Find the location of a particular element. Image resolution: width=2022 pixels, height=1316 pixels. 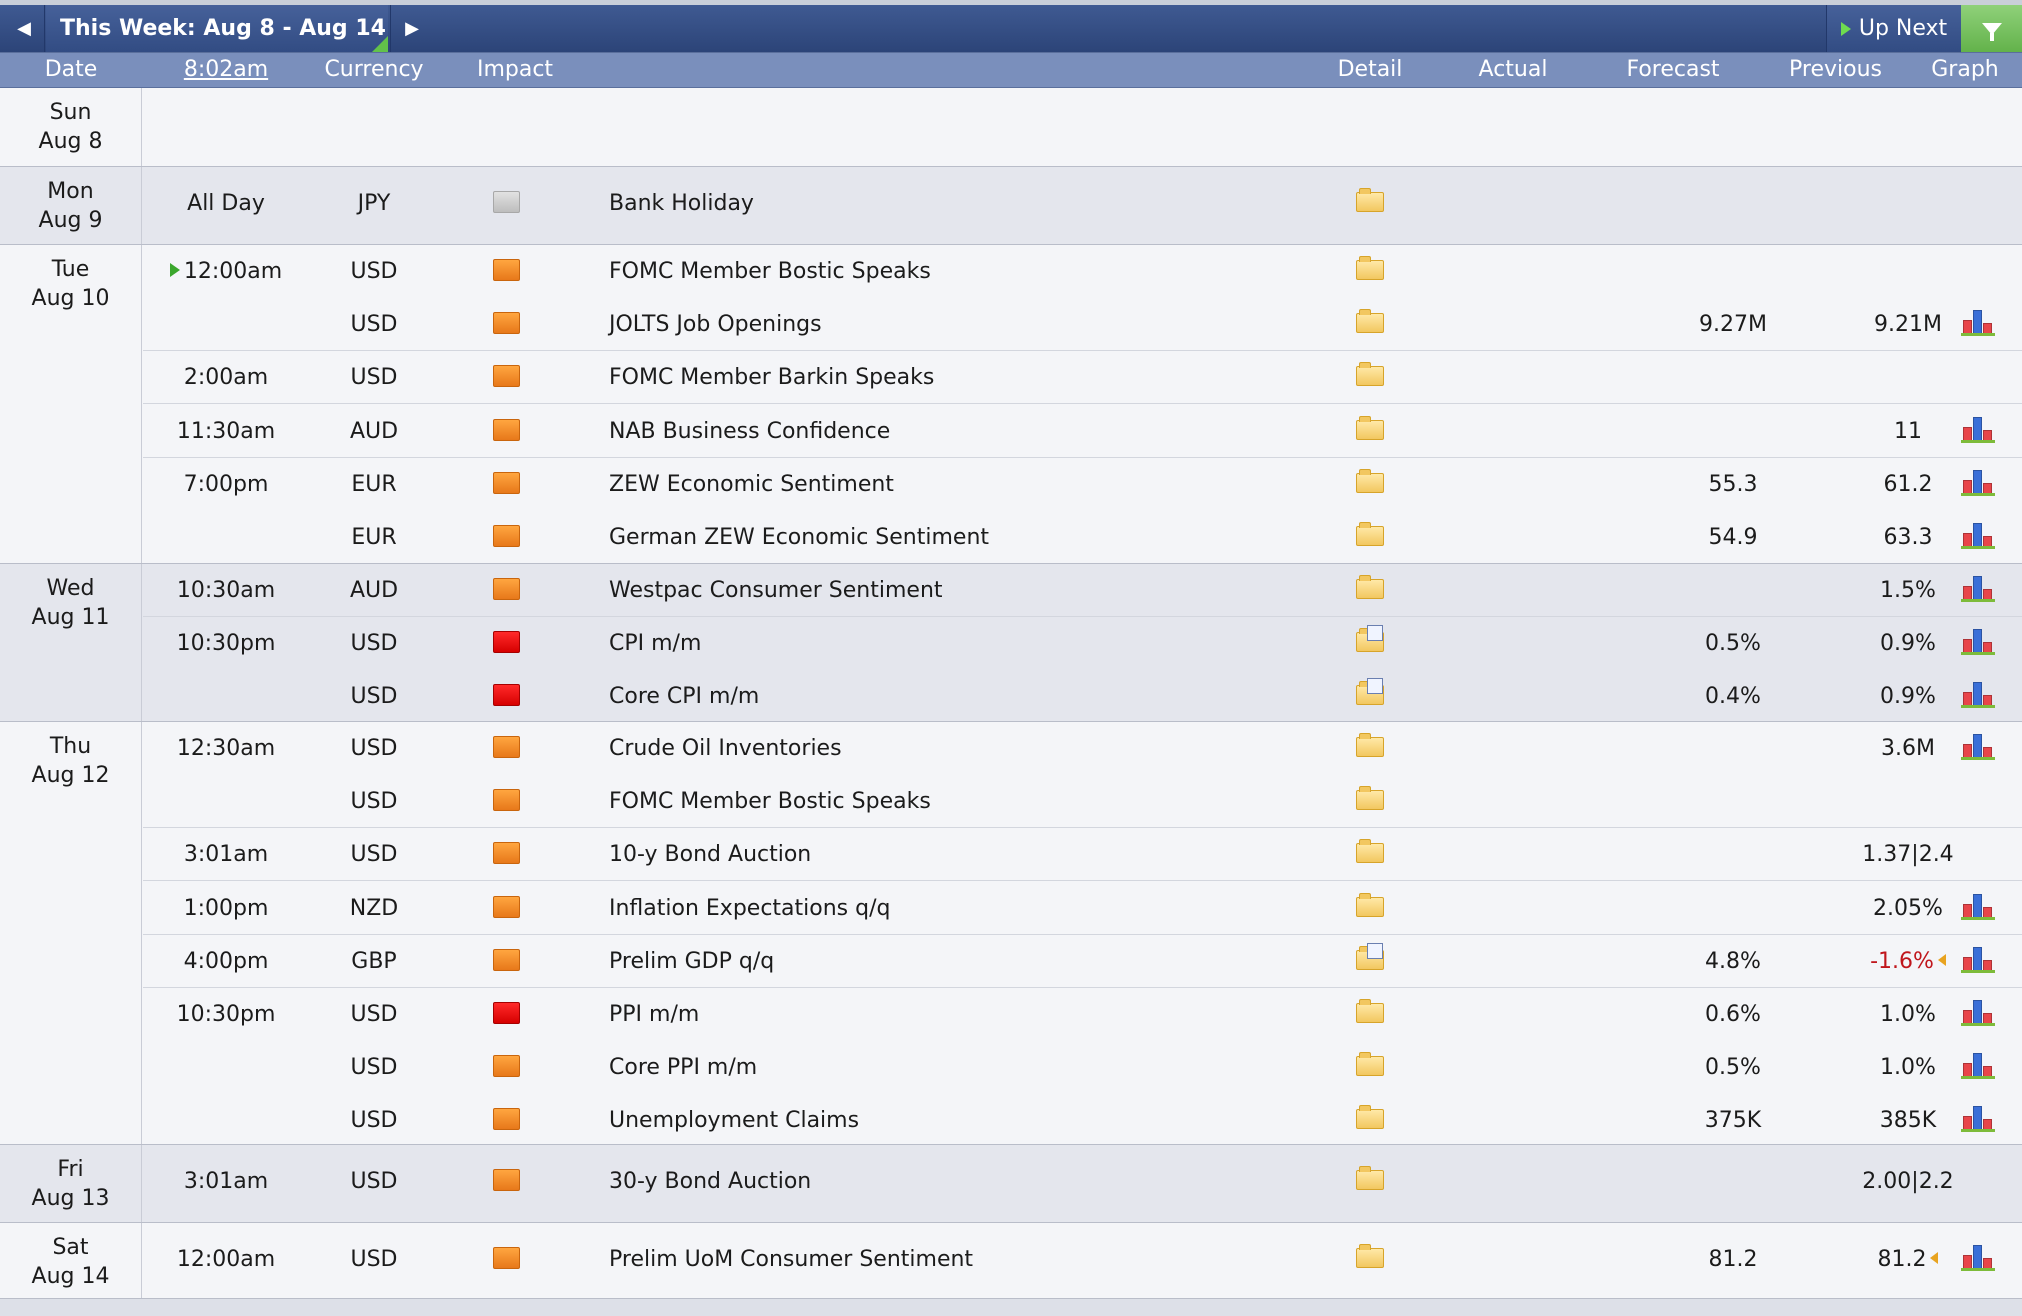

event-title: JOLTS Job Openings is located at coordinates (959, 324).